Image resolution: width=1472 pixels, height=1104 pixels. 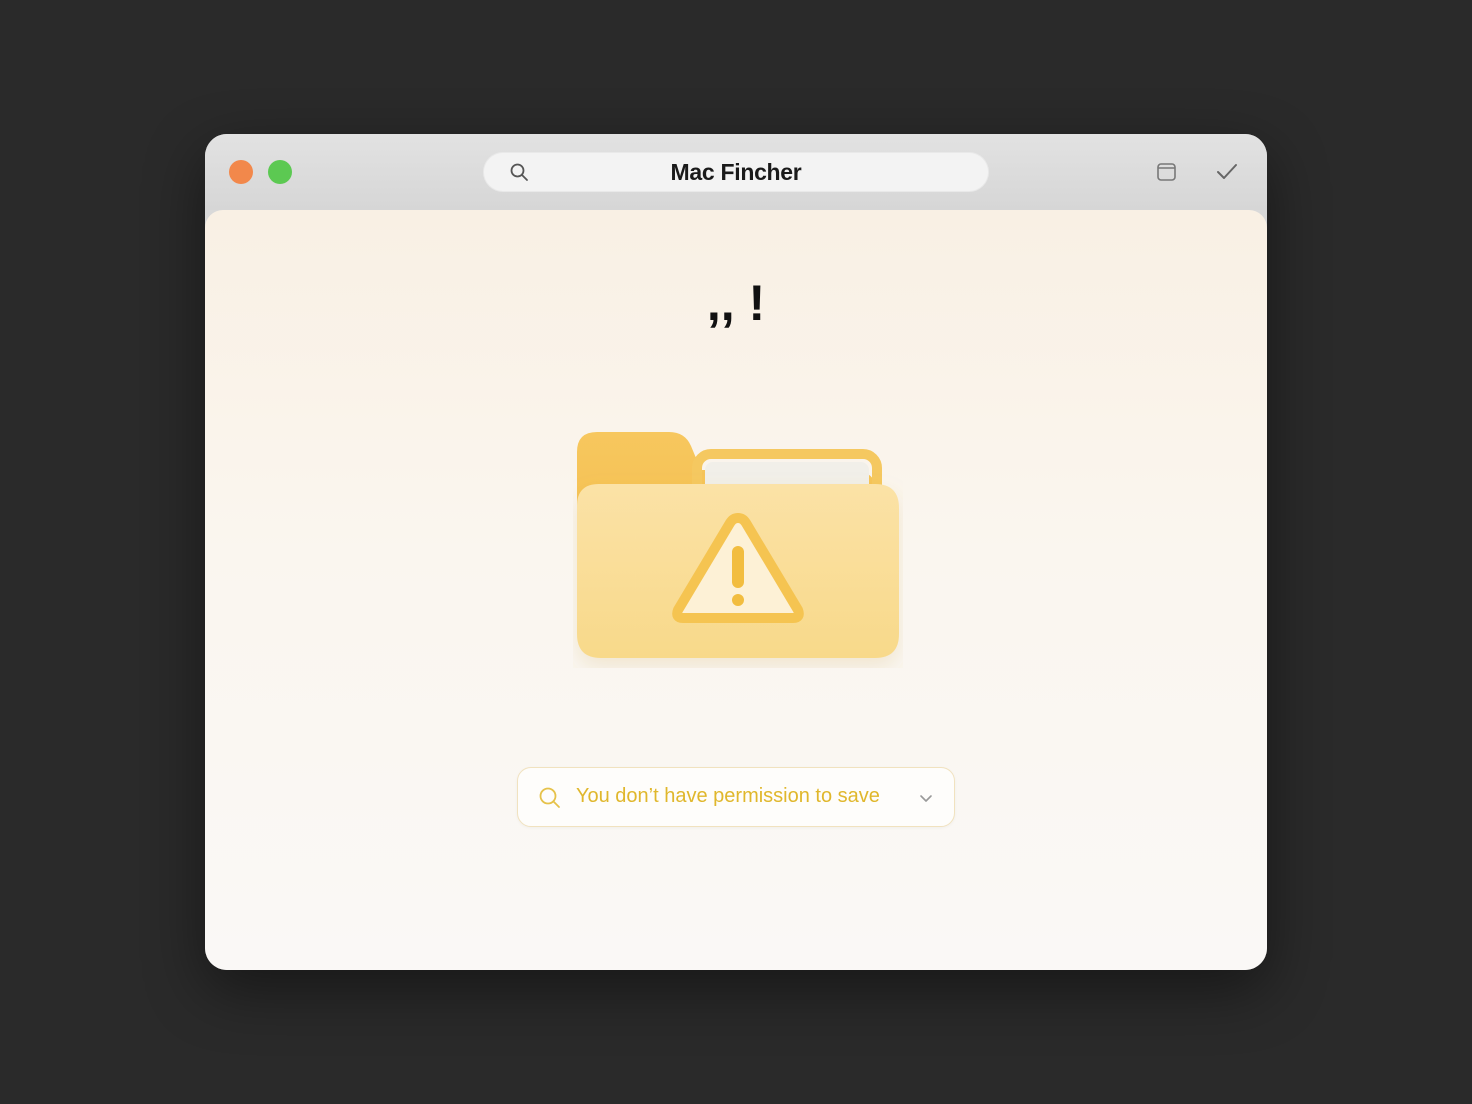 I want to click on title-bar: Mac Fincher, so click(x=736, y=172).